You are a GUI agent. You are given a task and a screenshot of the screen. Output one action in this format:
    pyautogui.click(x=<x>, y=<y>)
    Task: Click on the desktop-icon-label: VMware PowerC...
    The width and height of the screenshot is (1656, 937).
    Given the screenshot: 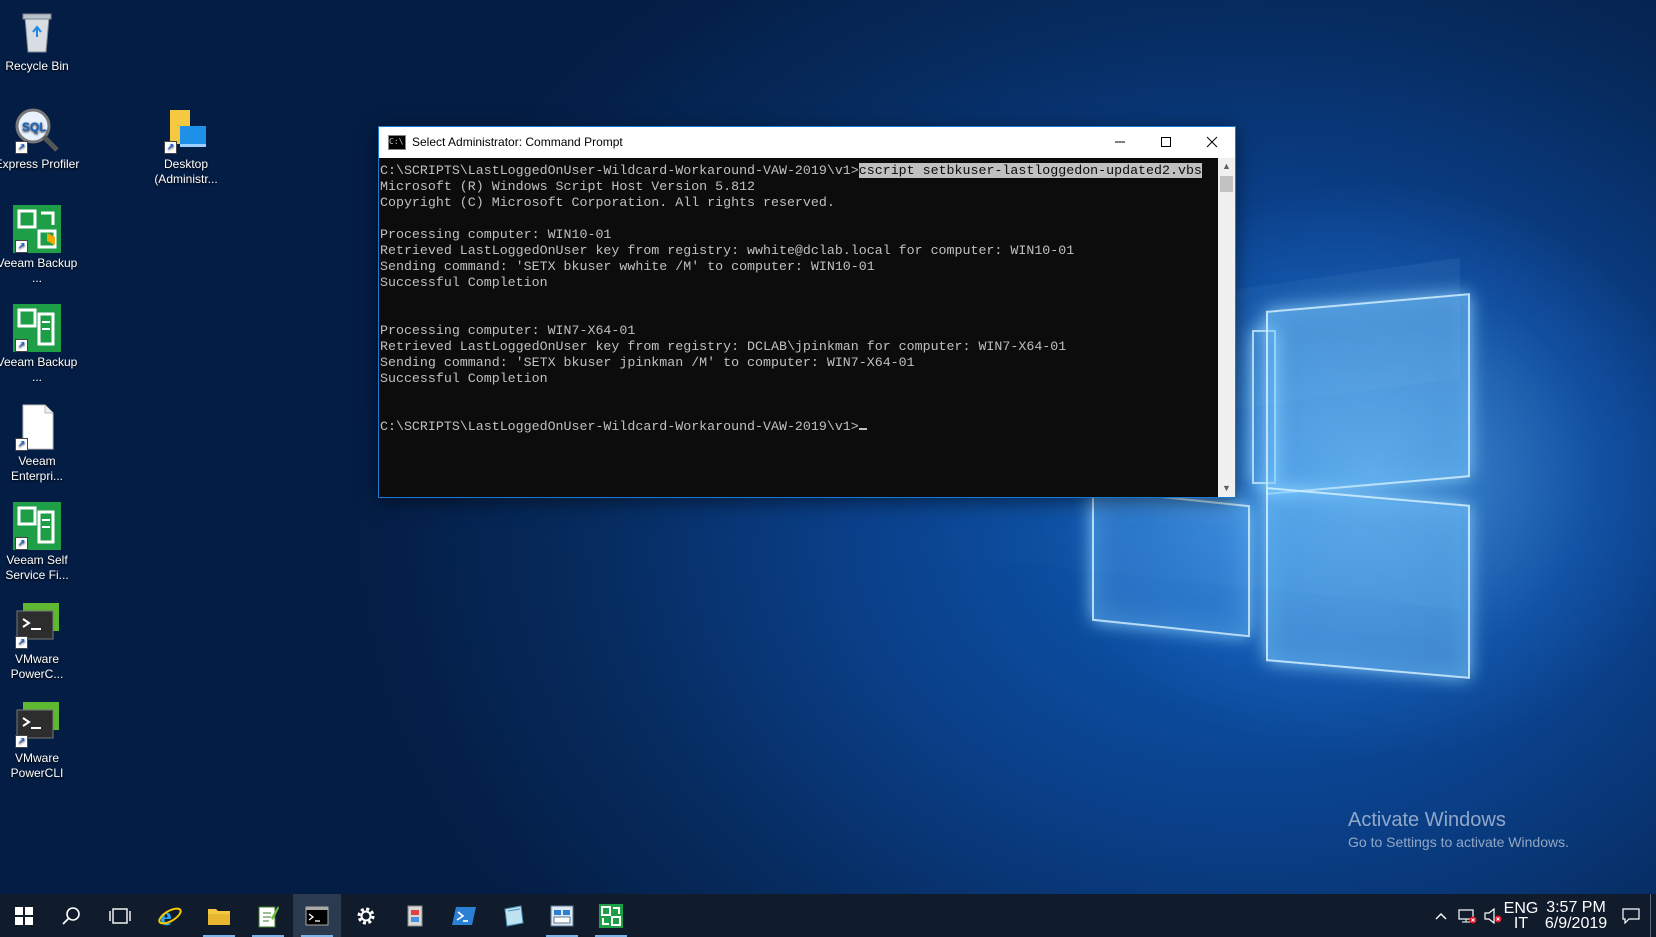 What is the action you would take?
    pyautogui.click(x=37, y=666)
    